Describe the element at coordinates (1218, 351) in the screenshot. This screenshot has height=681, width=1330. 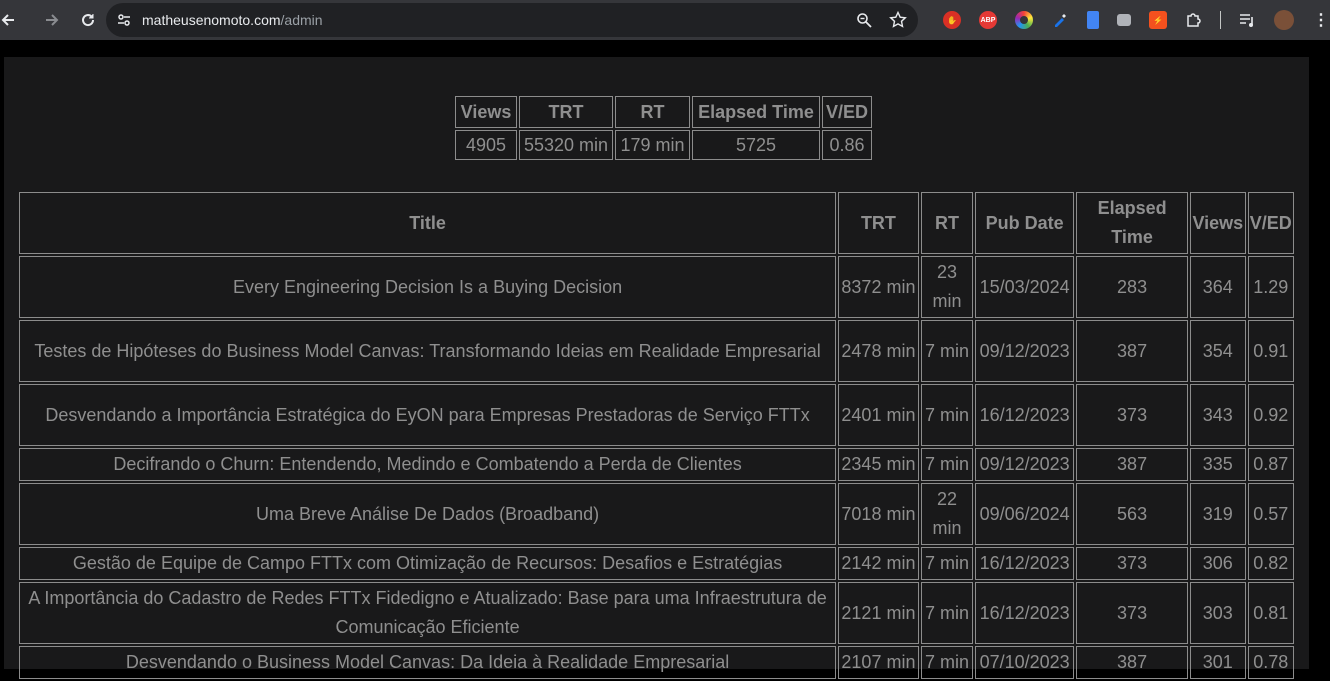
I see `cell-views: 354` at that location.